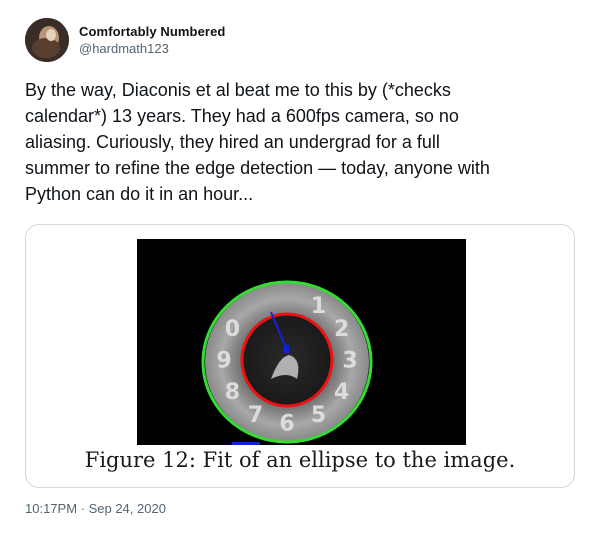  Describe the element at coordinates (246, 443) in the screenshot. I see `baseline-marker` at that location.